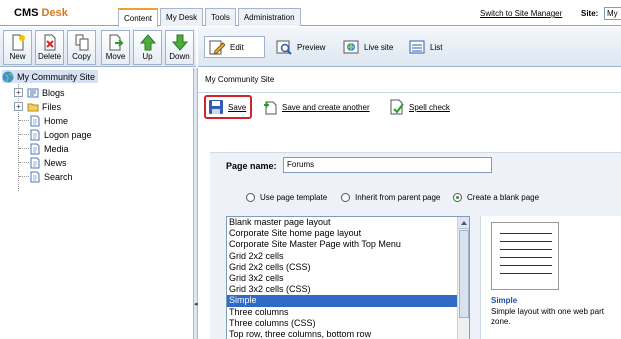  Describe the element at coordinates (46, 92) in the screenshot. I see `tree-item-blogs: Blogs` at that location.